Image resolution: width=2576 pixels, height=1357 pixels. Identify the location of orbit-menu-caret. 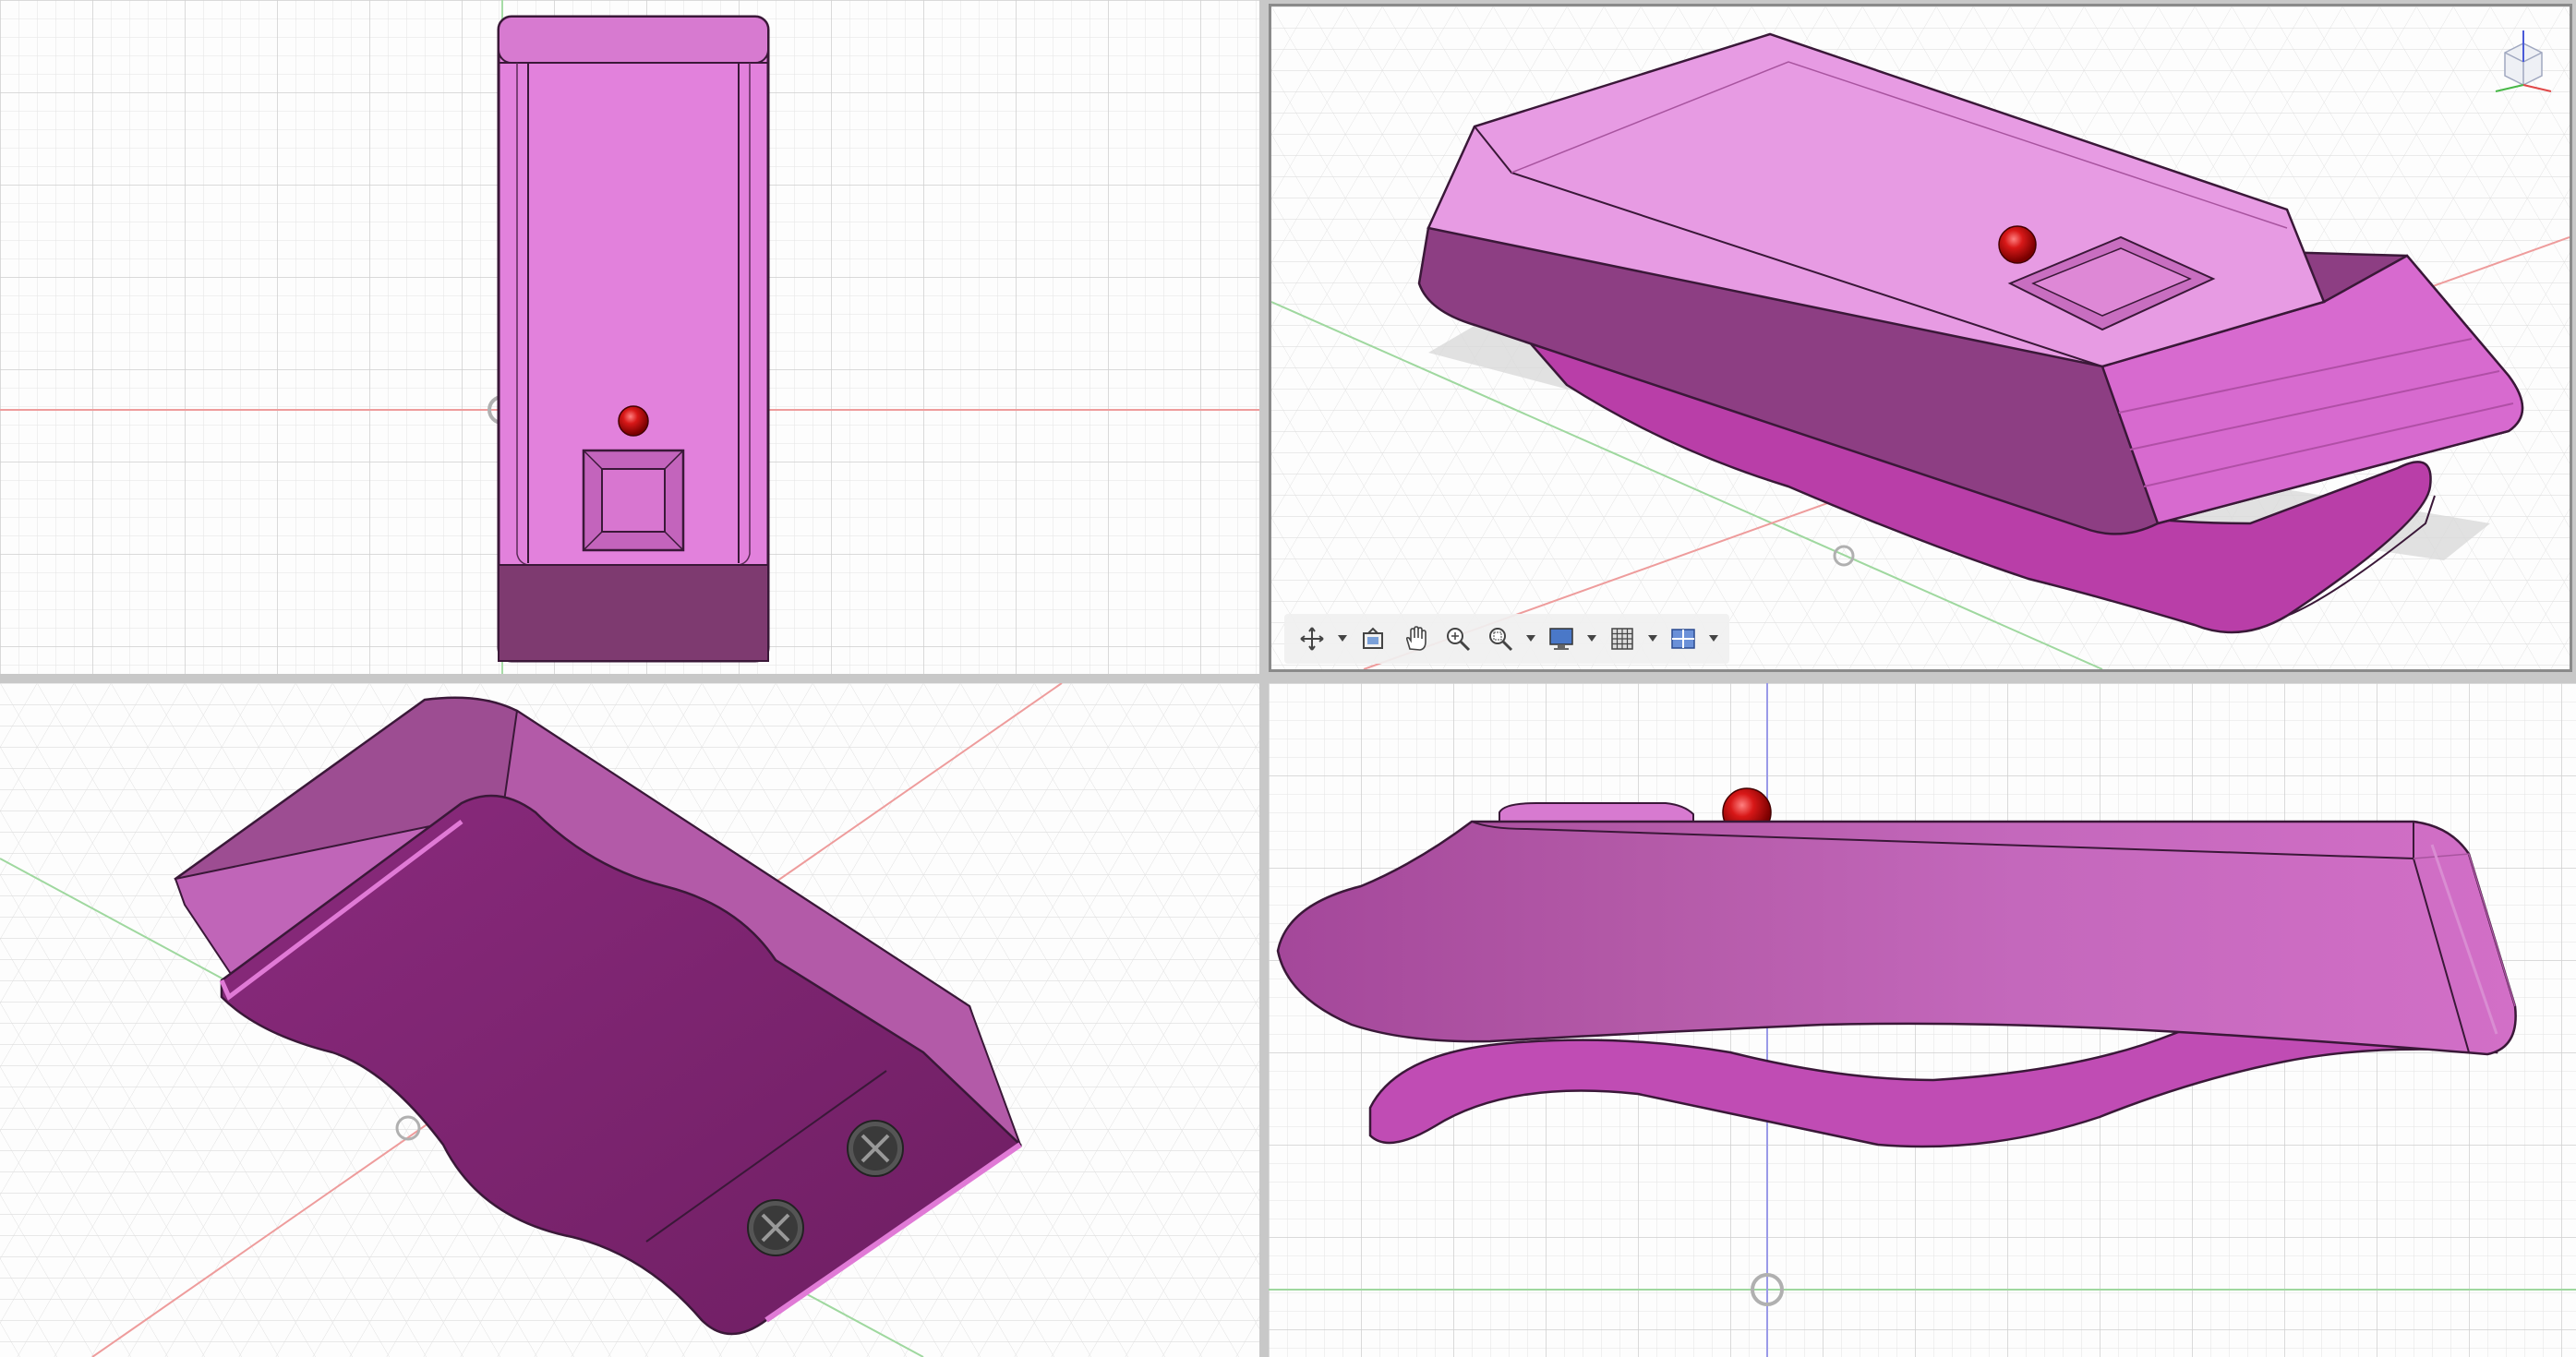
(1342, 639).